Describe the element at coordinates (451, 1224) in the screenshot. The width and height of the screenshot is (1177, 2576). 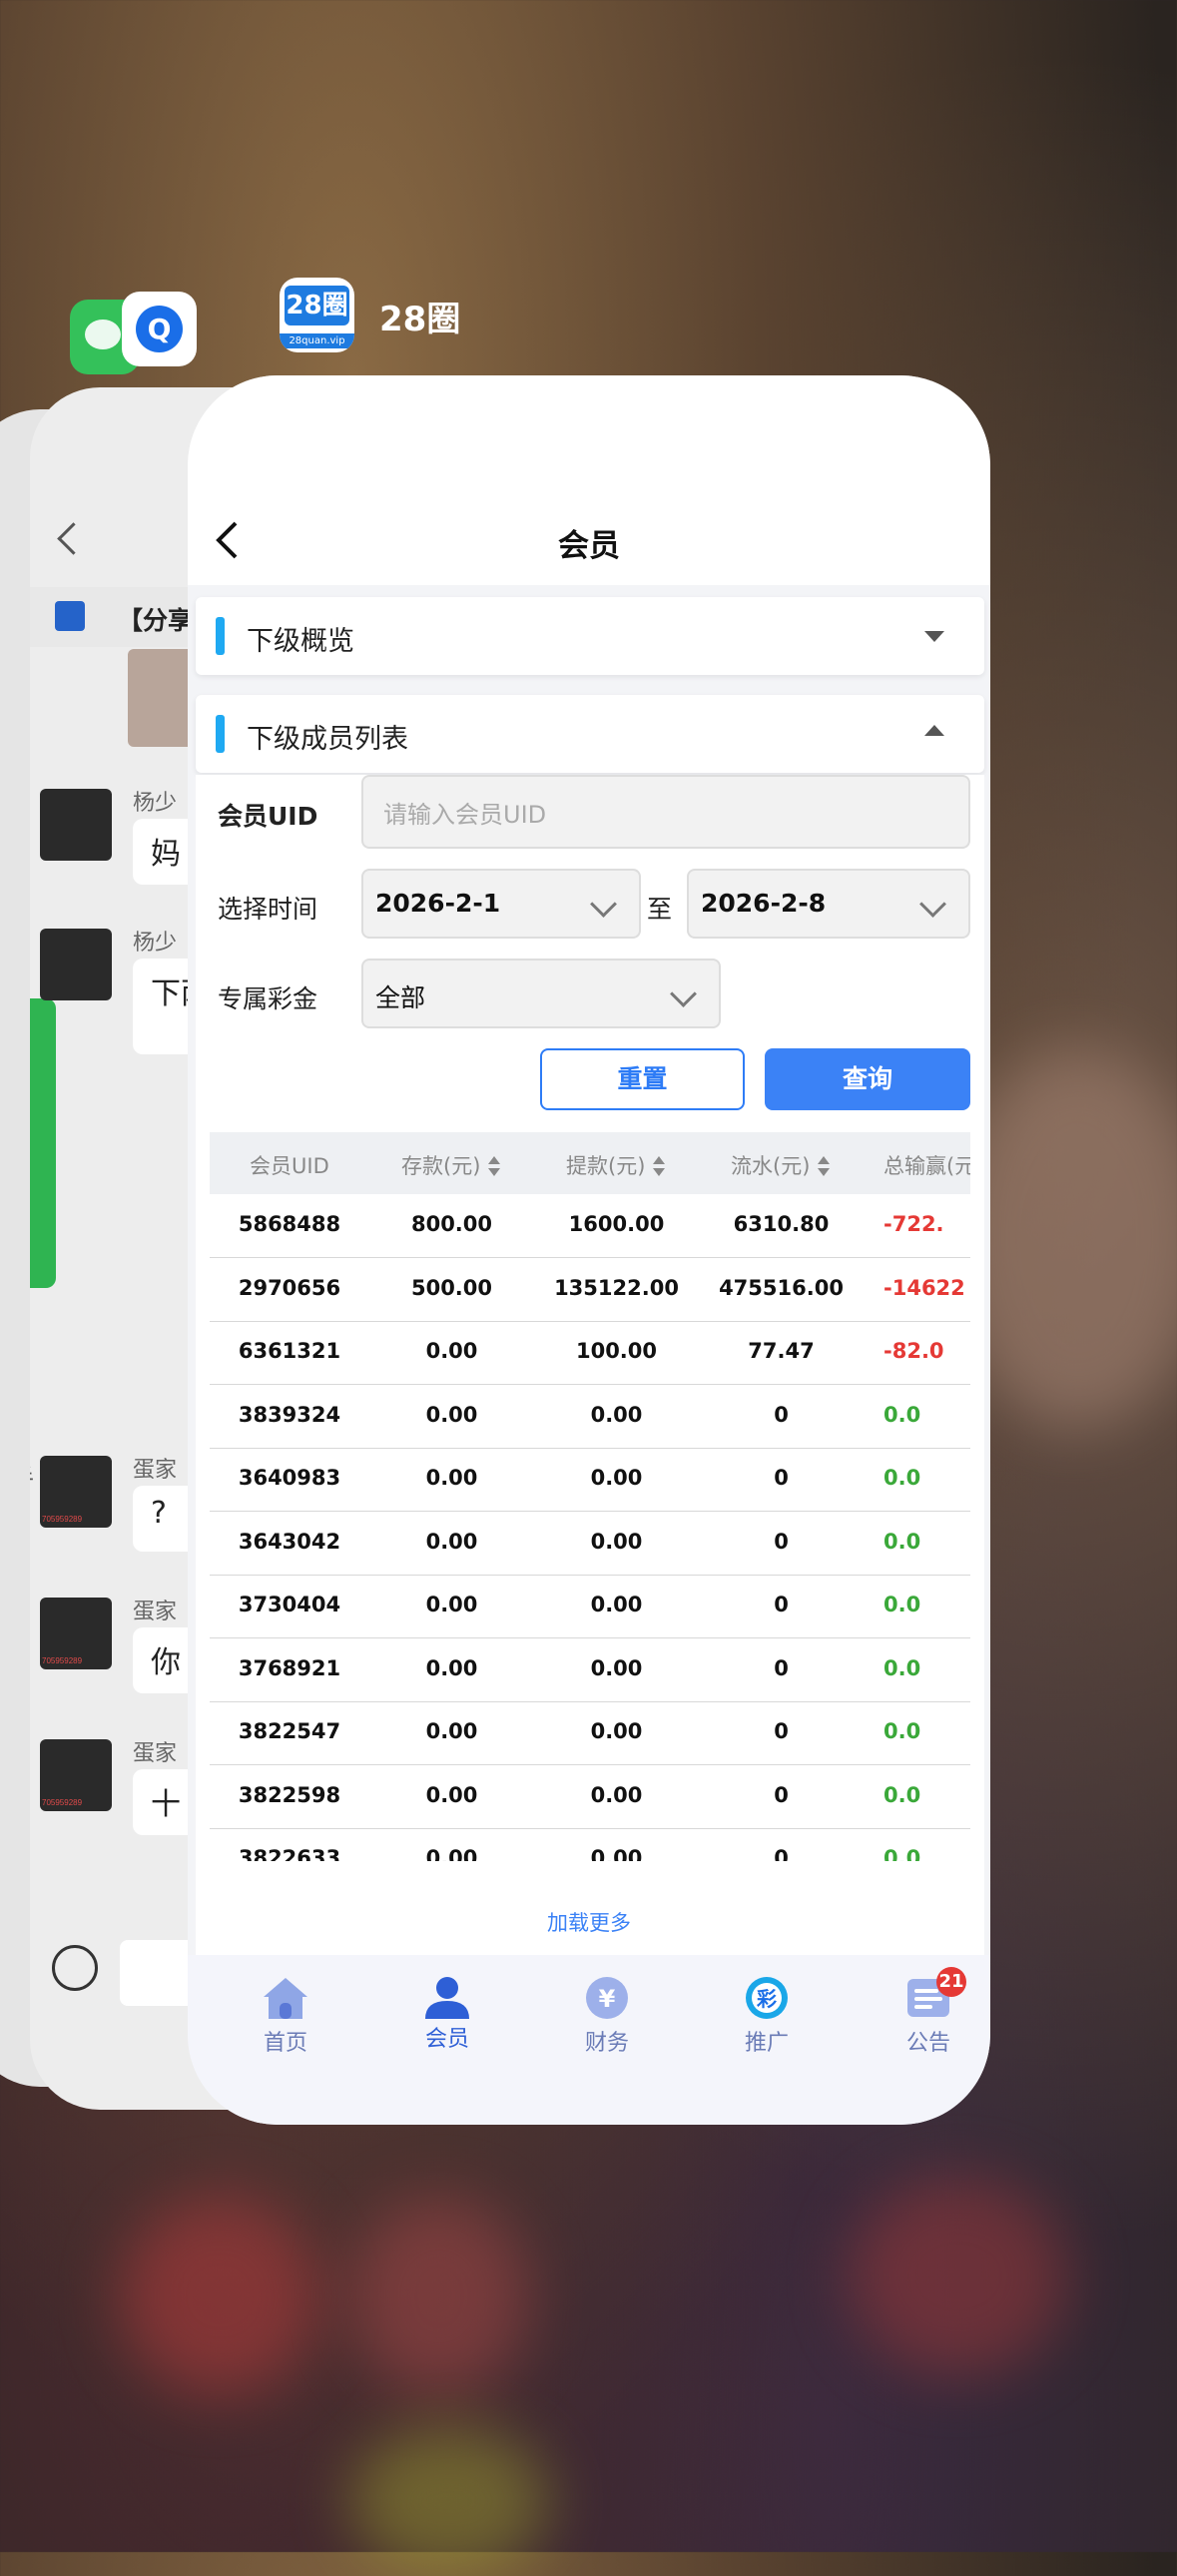
I see `table-cell-deposit: 800.00` at that location.